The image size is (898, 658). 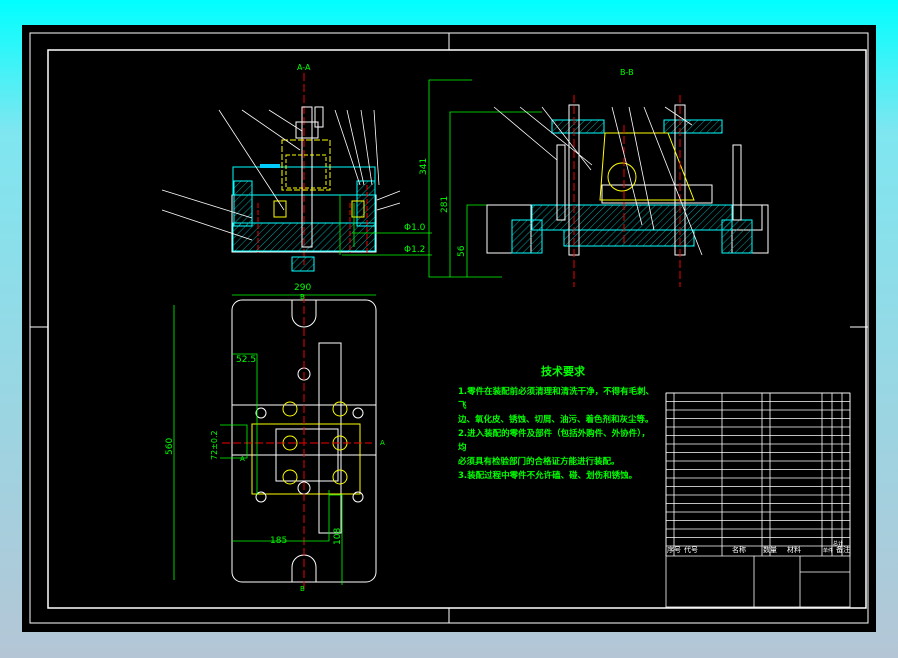 What do you see at coordinates (246, 360) in the screenshot?
I see `dim-52-5: 52.5` at bounding box center [246, 360].